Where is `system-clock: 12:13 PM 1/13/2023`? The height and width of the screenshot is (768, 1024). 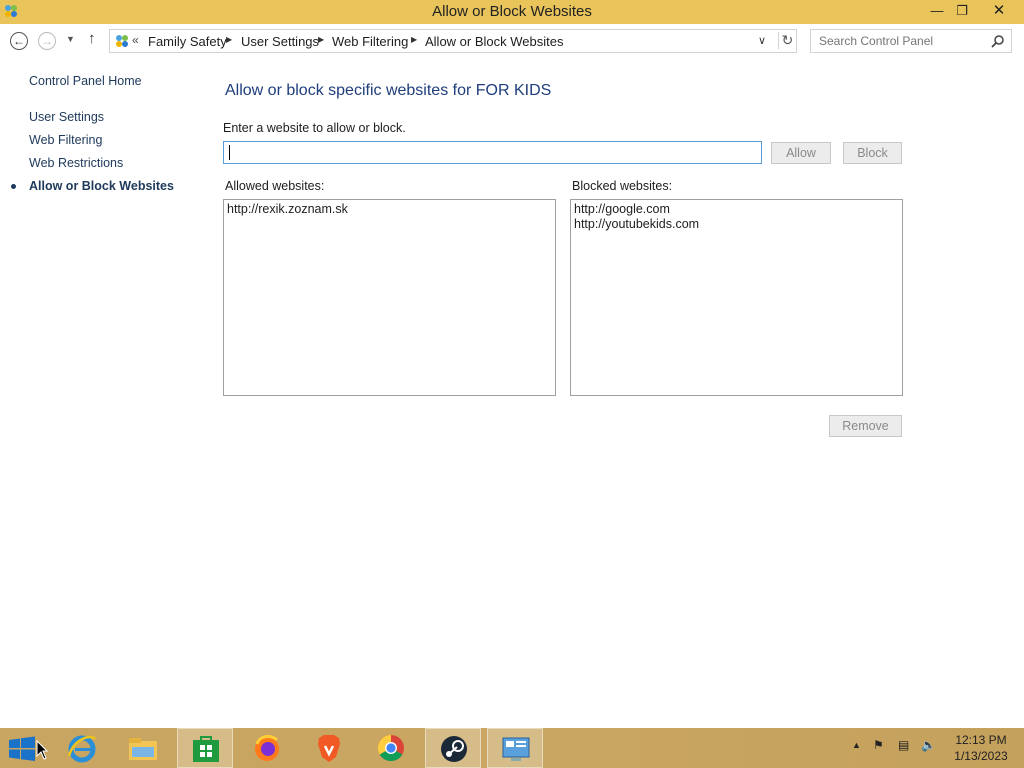 system-clock: 12:13 PM 1/13/2023 is located at coordinates (981, 748).